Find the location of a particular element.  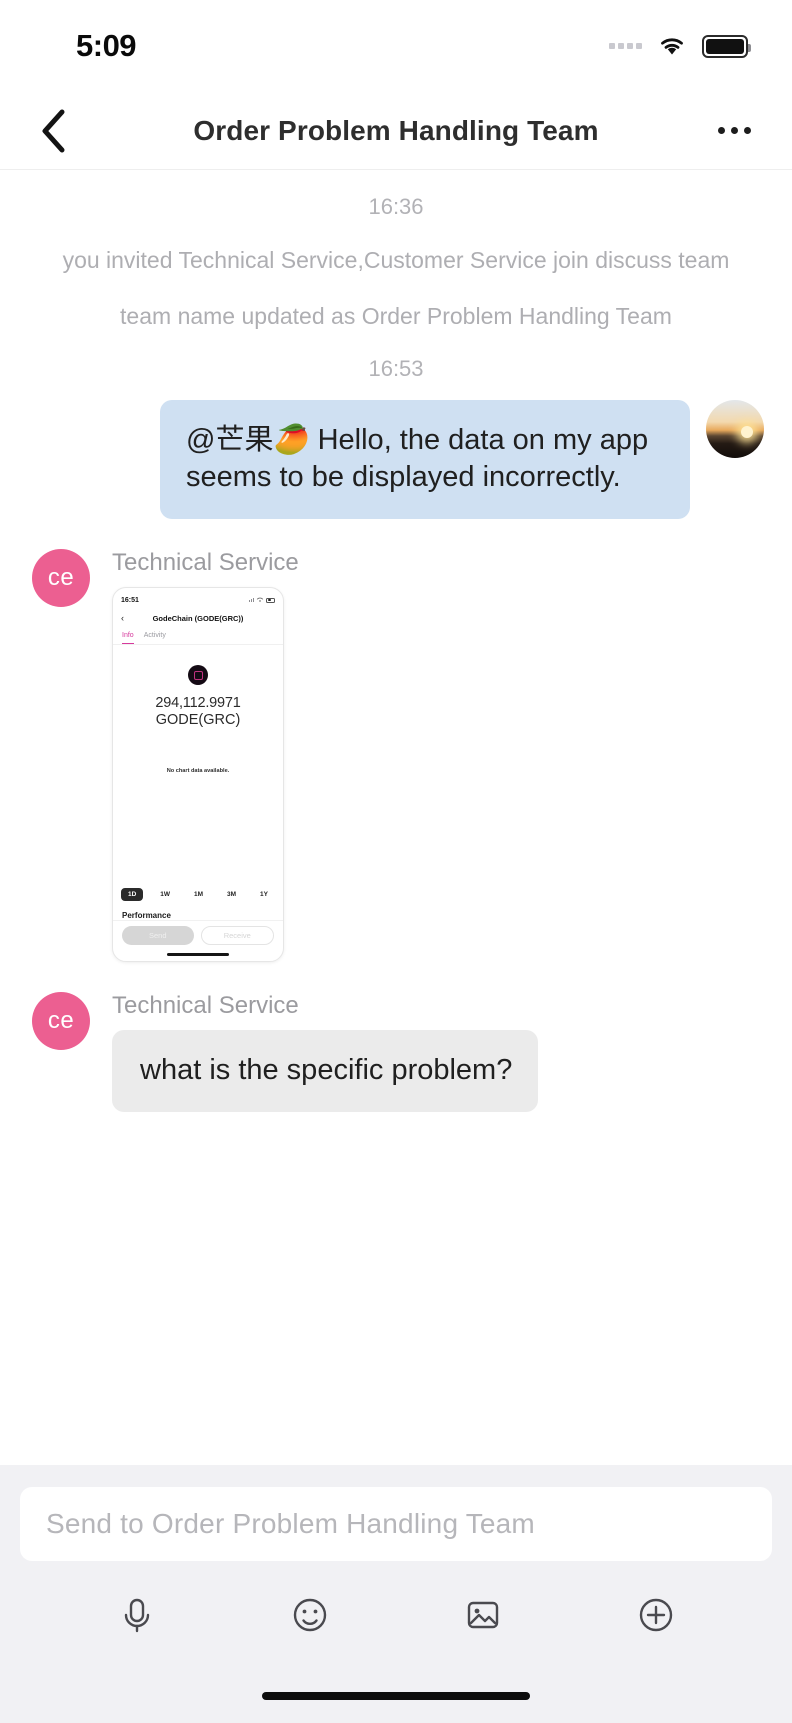

screenshot-nav-title: GodeChain (GODE(GRC)) is located at coordinates (198, 618).